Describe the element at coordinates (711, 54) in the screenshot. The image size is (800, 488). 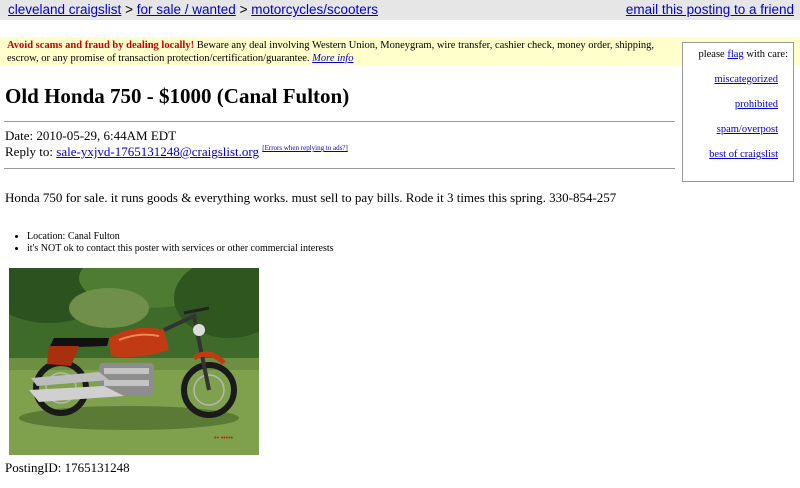
I see `flag-prefix: please` at that location.